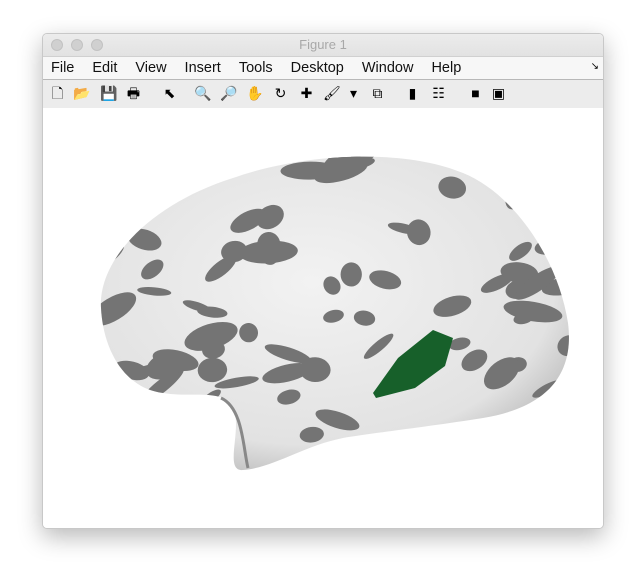 Image resolution: width=644 pixels, height=577 pixels. I want to click on link-plot-icon: ⧉, so click(377, 93).